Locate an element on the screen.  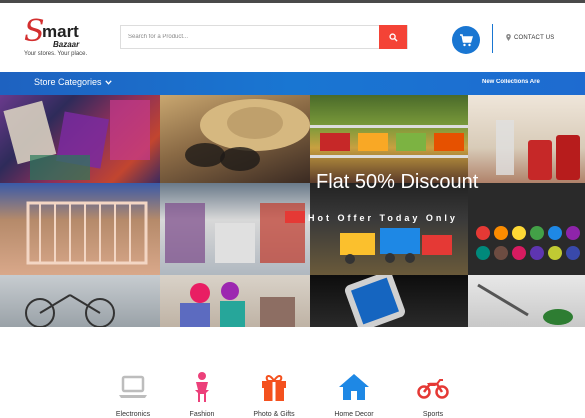
search-input is located at coordinates (250, 37).